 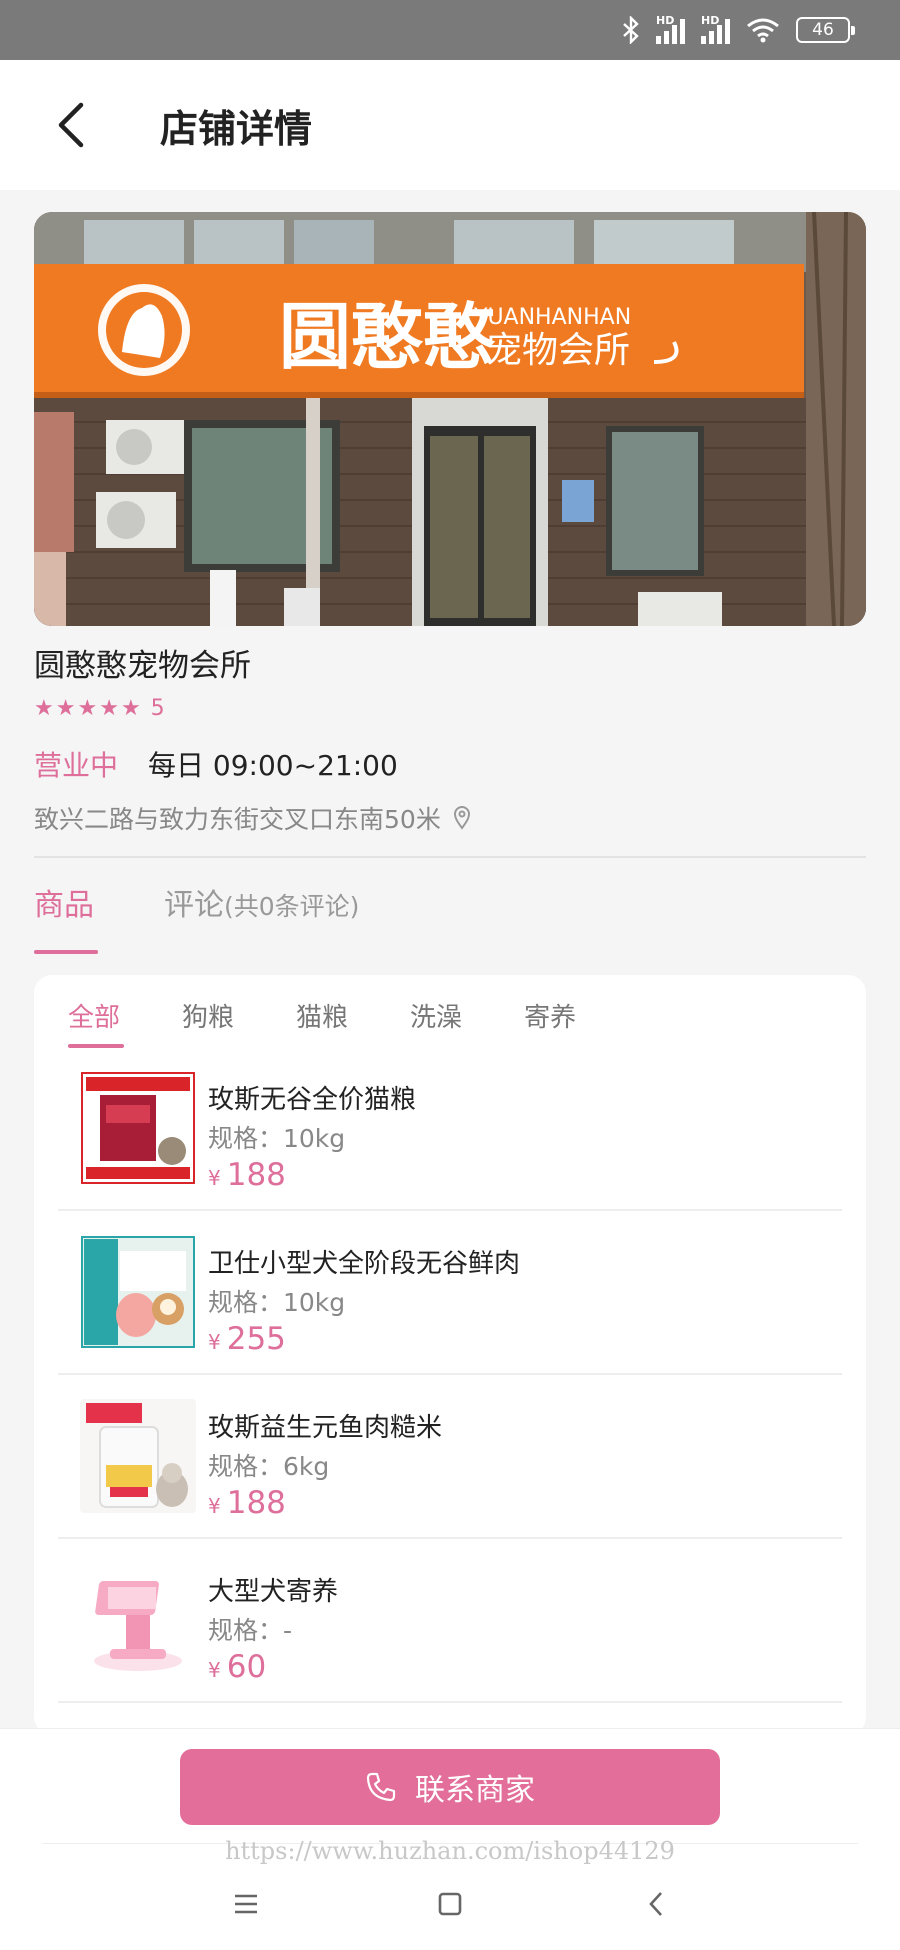 I want to click on svg-text: 圆憨憨, so click(x=387, y=337).